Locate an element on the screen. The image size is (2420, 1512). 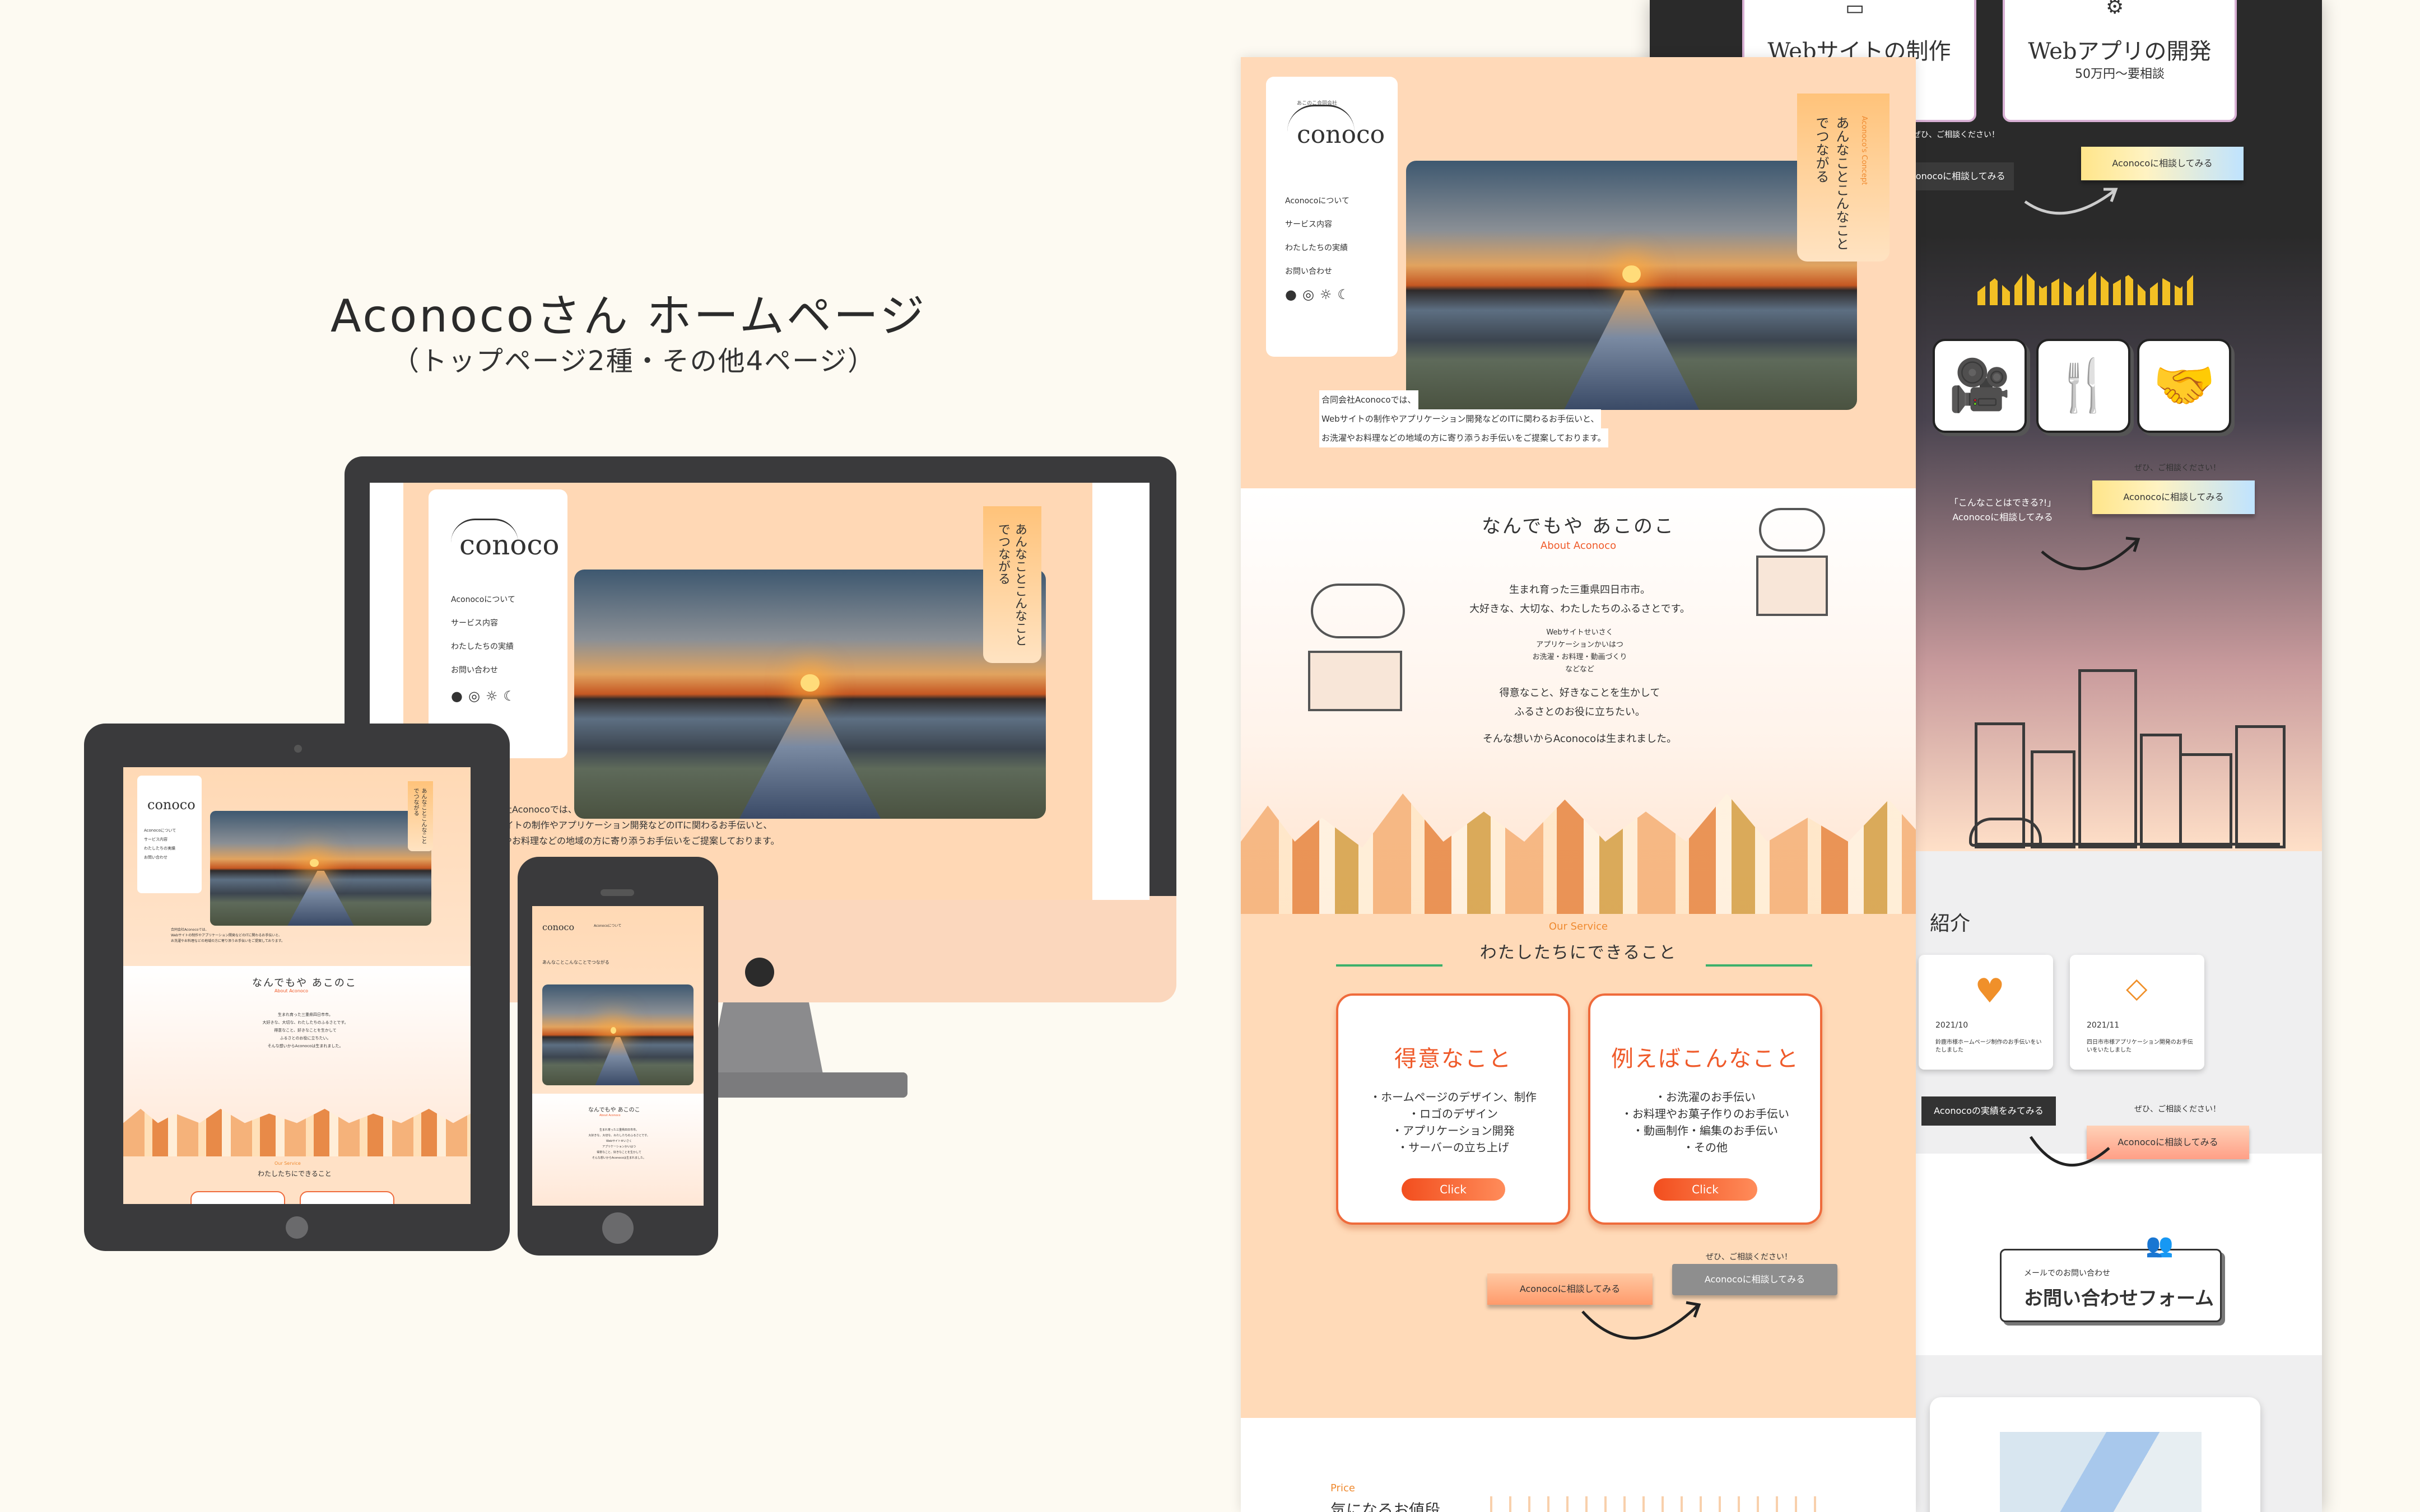
fork-icon: 🍴 is located at coordinates (2083, 386).